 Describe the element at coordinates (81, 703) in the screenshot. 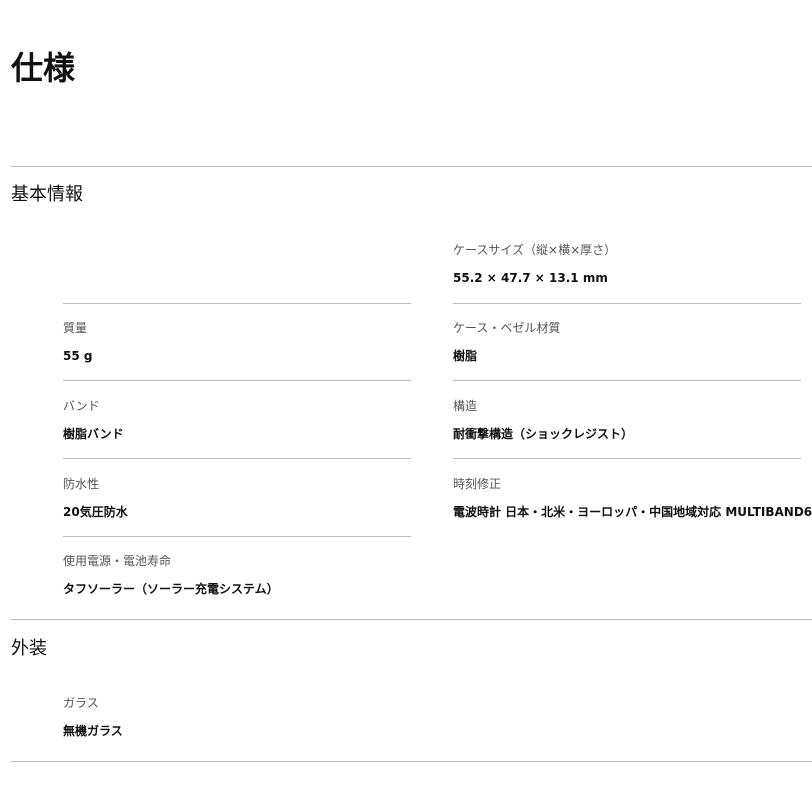

I see `spec-label: ガラス` at that location.